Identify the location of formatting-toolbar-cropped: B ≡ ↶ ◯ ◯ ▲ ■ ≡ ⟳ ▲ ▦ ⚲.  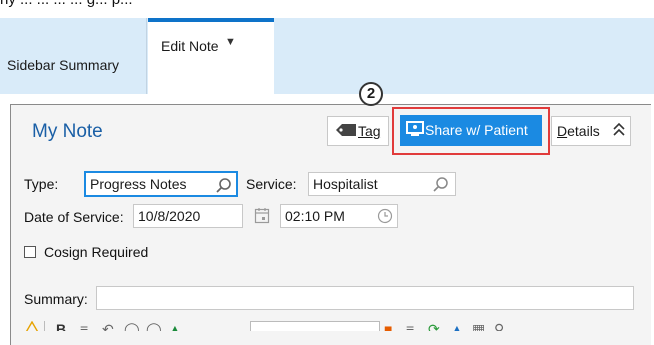
(332, 325).